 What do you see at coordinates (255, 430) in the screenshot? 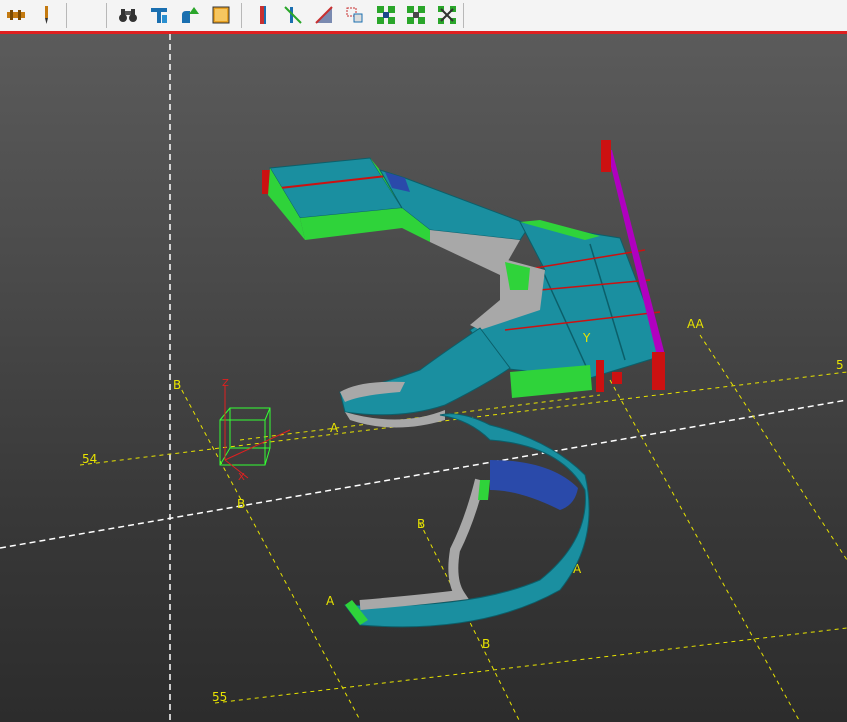
I see `axis-gizmo: Z X` at bounding box center [255, 430].